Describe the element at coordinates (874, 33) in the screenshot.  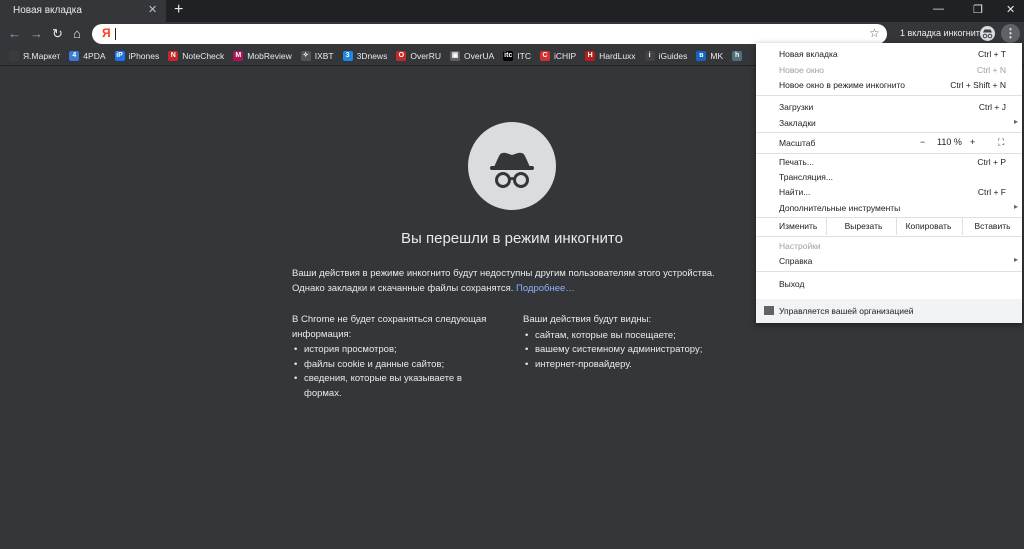
I see `bookmark-star-icon: ☆` at that location.